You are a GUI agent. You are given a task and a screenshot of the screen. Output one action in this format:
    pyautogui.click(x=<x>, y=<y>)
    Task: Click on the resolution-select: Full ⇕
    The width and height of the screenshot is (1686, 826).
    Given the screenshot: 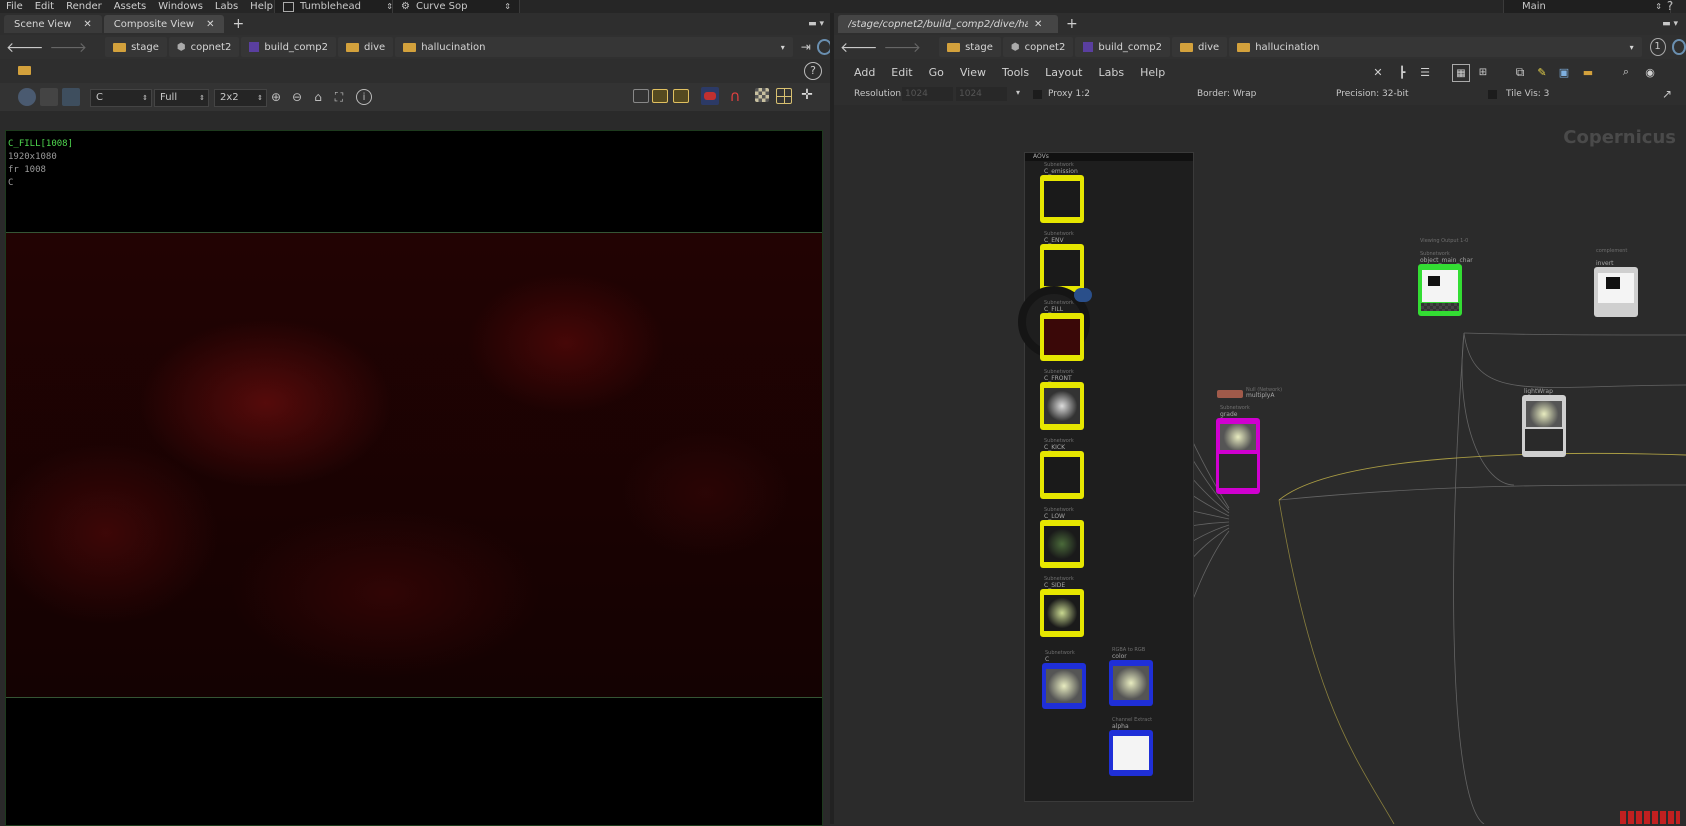 What is the action you would take?
    pyautogui.click(x=181, y=98)
    